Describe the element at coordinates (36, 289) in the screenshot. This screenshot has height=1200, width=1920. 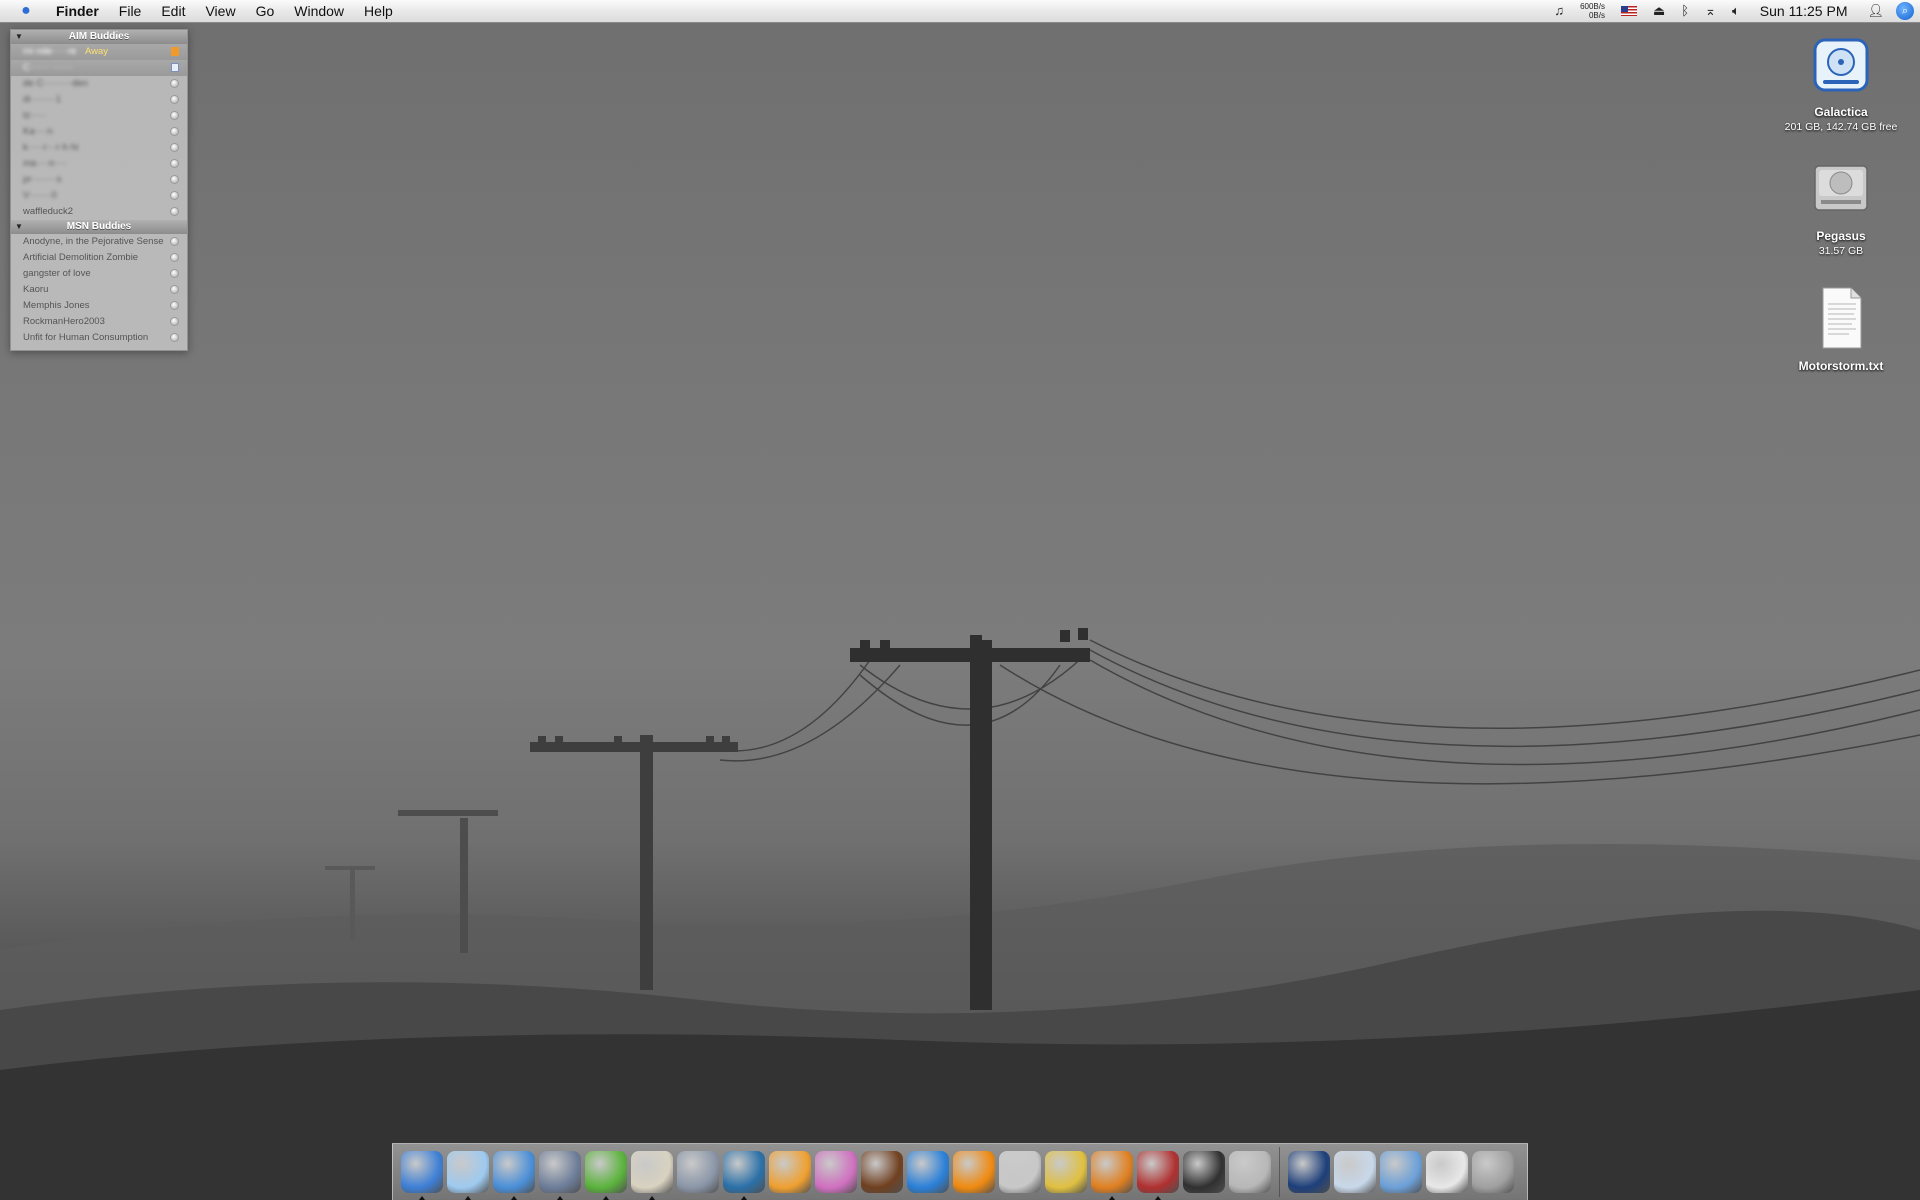
I see `buddy-name: Kaoru` at that location.